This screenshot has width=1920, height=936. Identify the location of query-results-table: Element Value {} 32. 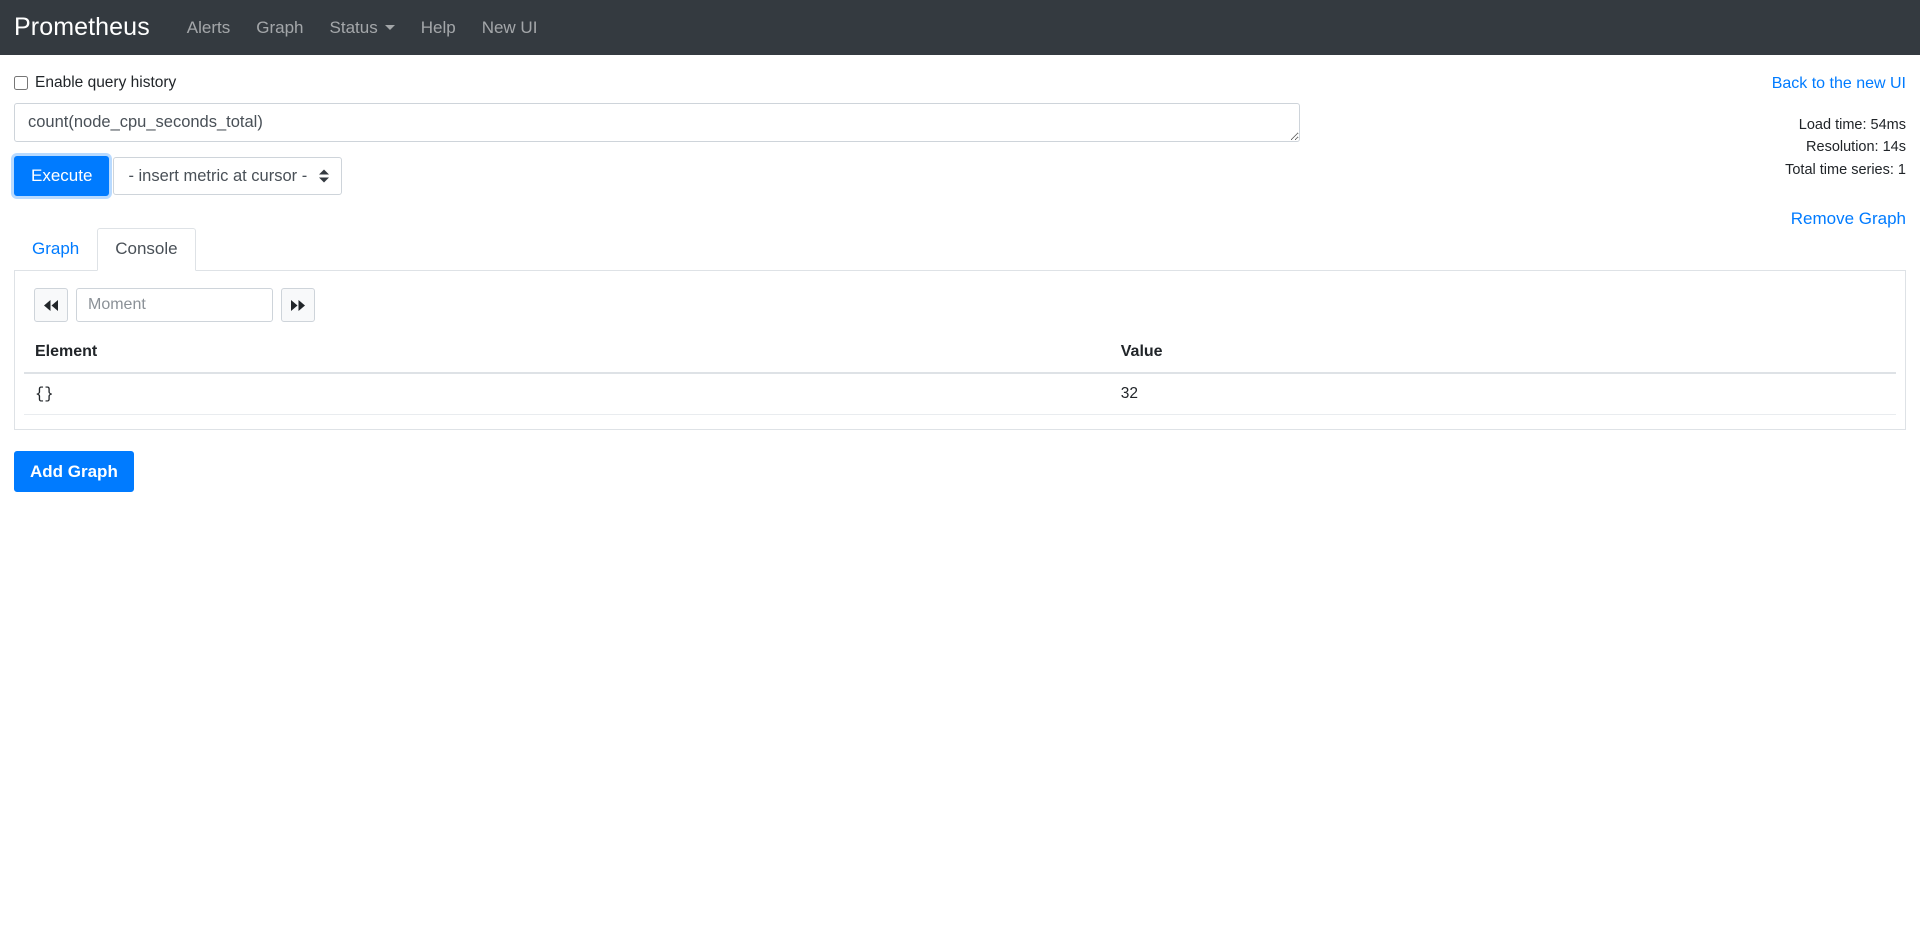
(960, 379).